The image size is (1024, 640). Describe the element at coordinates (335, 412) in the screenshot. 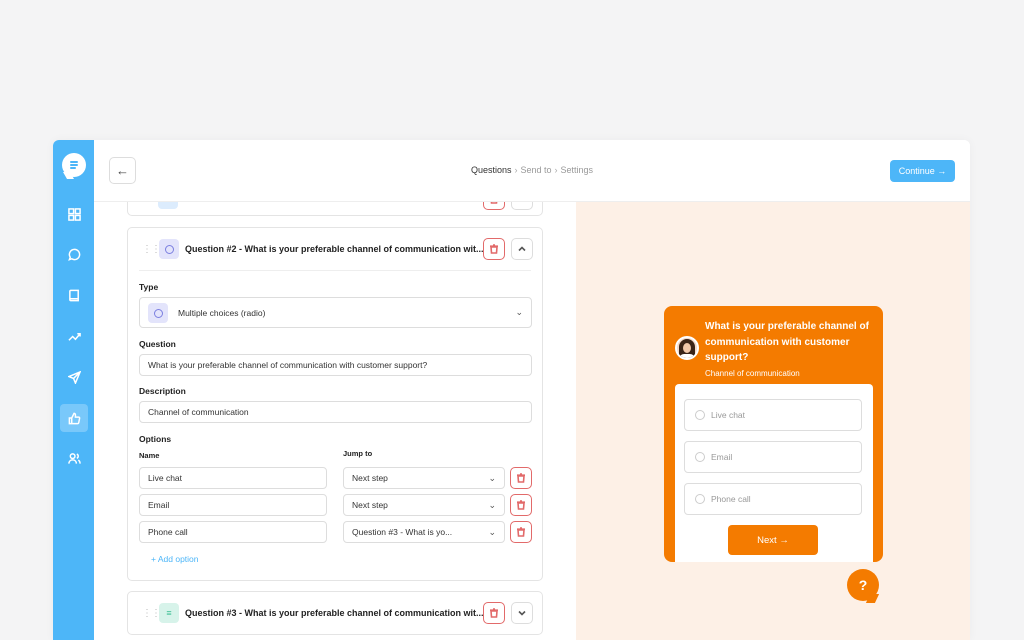

I see `description-input: Channel of communication` at that location.